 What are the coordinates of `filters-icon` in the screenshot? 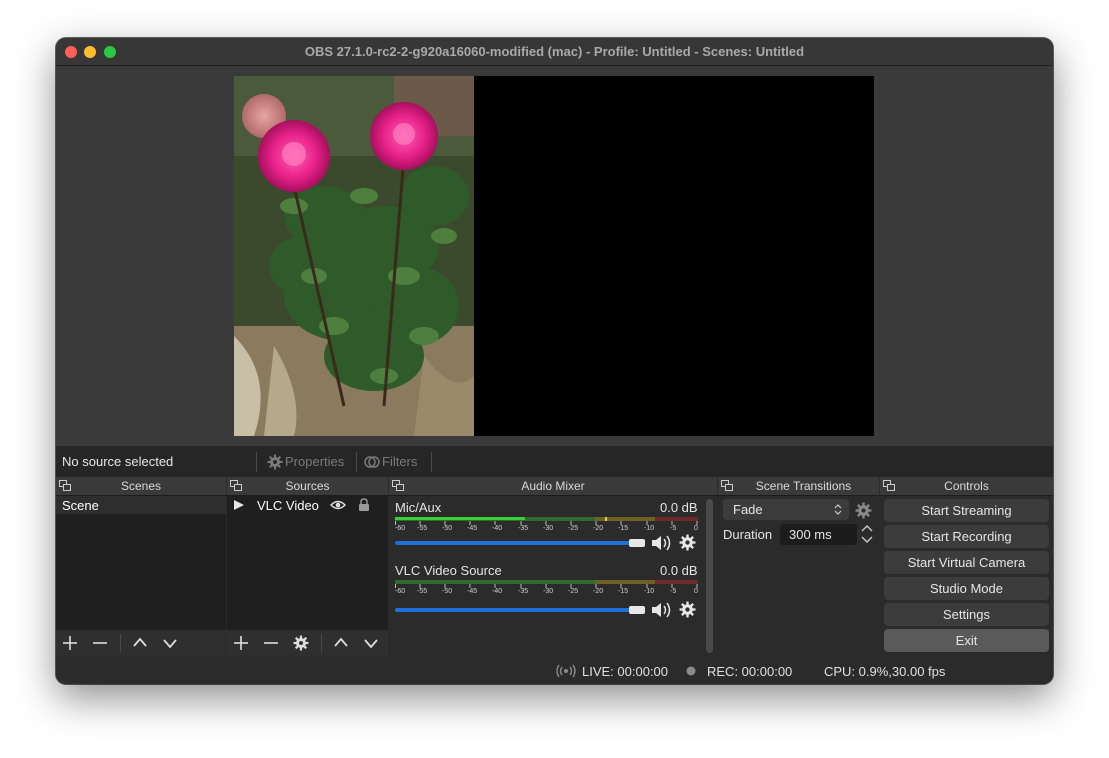 It's located at (372, 462).